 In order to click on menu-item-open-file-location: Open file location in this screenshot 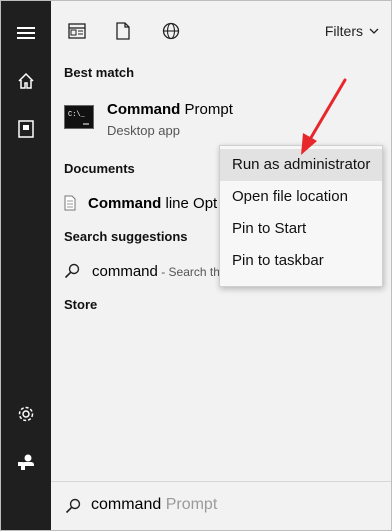, I will do `click(301, 197)`.